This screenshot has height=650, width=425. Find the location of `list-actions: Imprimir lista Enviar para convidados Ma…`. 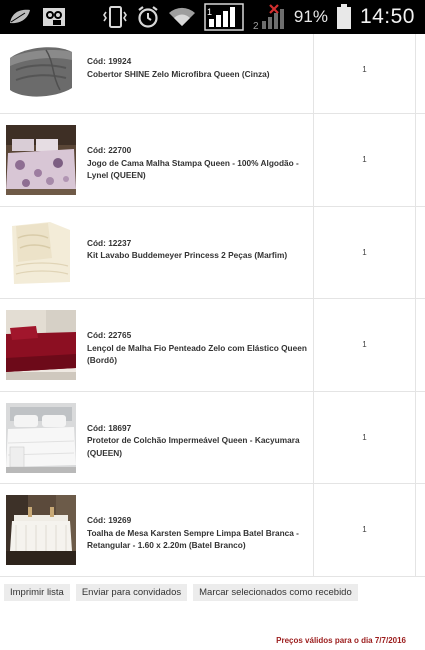

list-actions: Imprimir lista Enviar para convidados Ma… is located at coordinates (181, 592).